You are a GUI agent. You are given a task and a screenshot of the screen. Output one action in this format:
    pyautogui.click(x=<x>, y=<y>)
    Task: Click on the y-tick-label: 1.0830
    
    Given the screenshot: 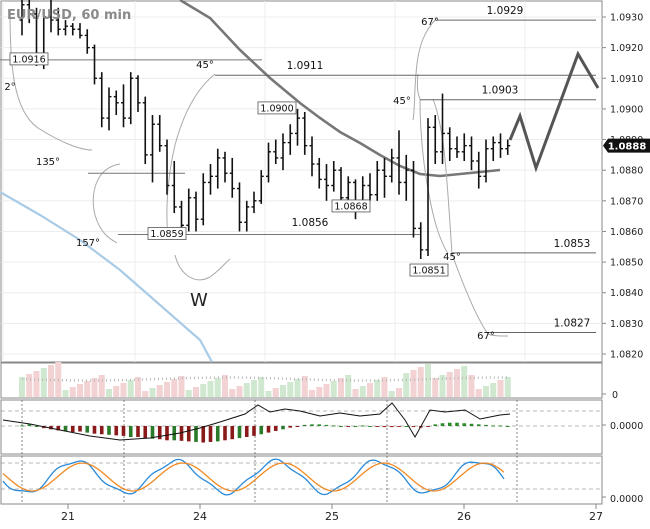 What is the action you would take?
    pyautogui.click(x=626, y=324)
    